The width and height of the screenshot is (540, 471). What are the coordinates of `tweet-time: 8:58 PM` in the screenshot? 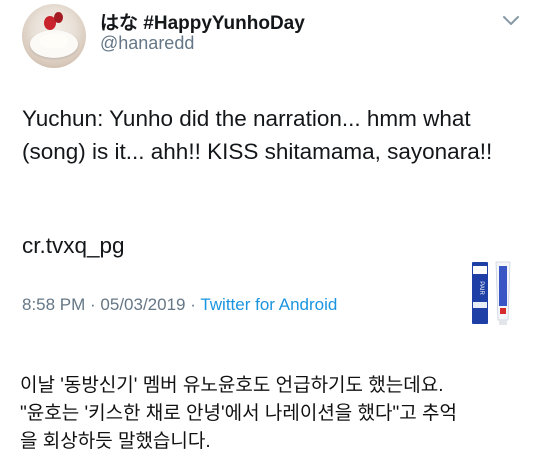 It's located at (53, 304).